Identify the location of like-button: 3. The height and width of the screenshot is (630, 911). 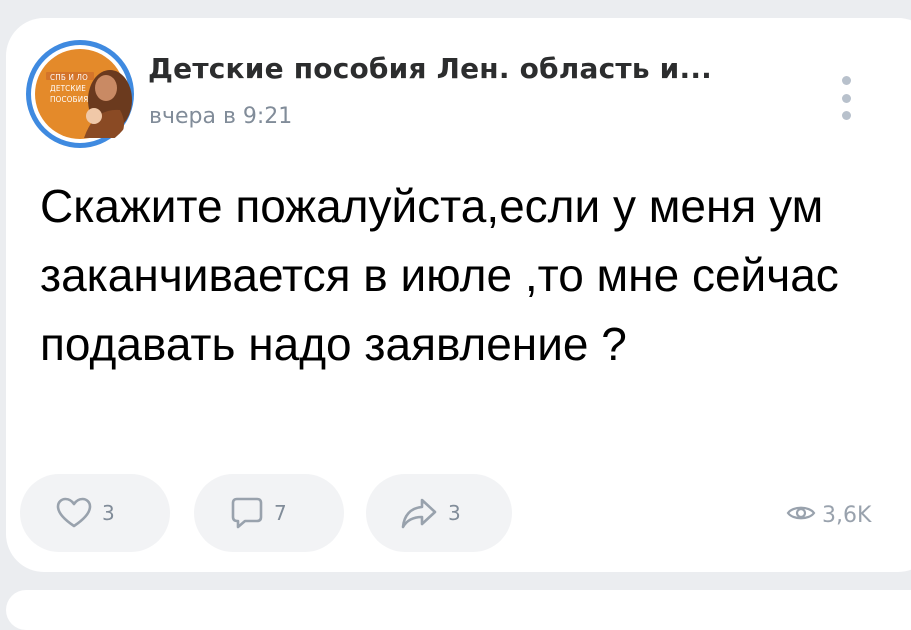
(95, 513).